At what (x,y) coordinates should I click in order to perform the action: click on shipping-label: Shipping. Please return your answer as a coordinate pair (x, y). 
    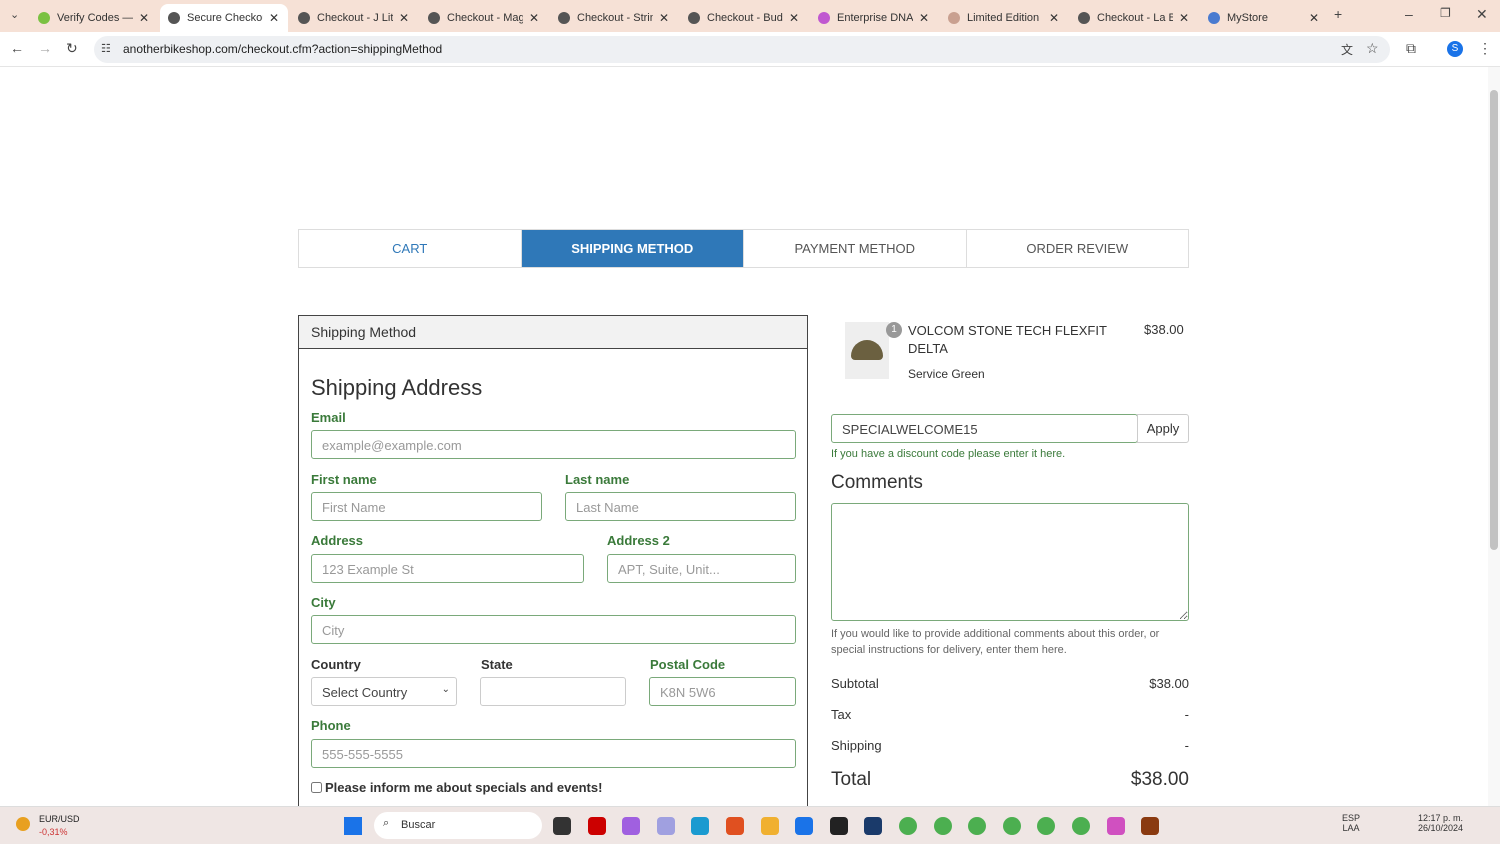
    Looking at the image, I should click on (856, 745).